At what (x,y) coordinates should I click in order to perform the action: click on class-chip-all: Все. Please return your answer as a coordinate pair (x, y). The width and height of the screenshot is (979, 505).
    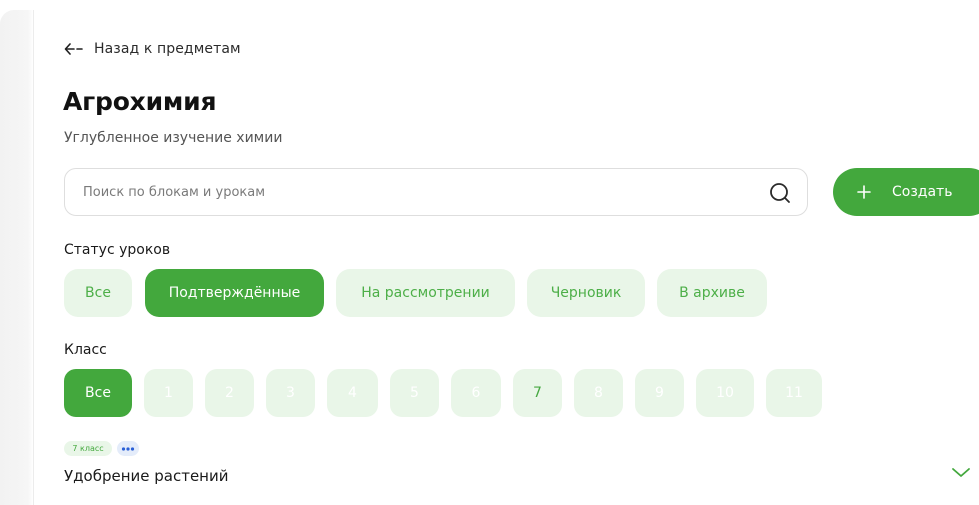
    Looking at the image, I should click on (98, 393).